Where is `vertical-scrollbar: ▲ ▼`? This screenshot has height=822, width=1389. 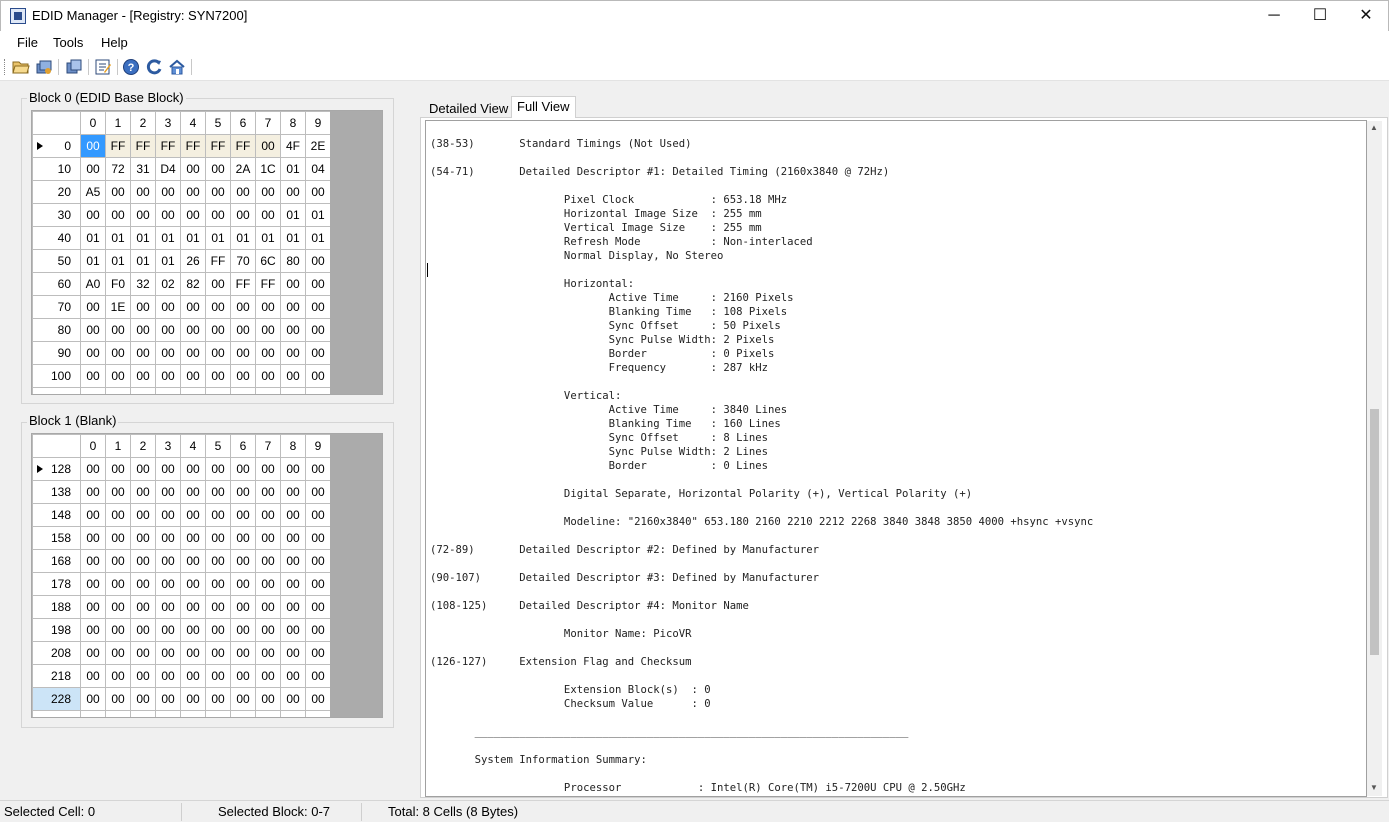 vertical-scrollbar: ▲ ▼ is located at coordinates (1374, 458).